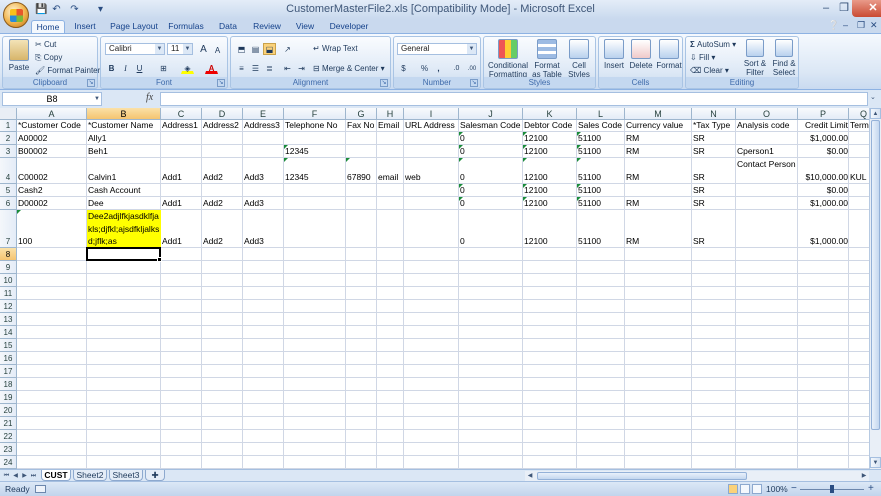  I want to click on cell-k5: 12100, so click(550, 190).